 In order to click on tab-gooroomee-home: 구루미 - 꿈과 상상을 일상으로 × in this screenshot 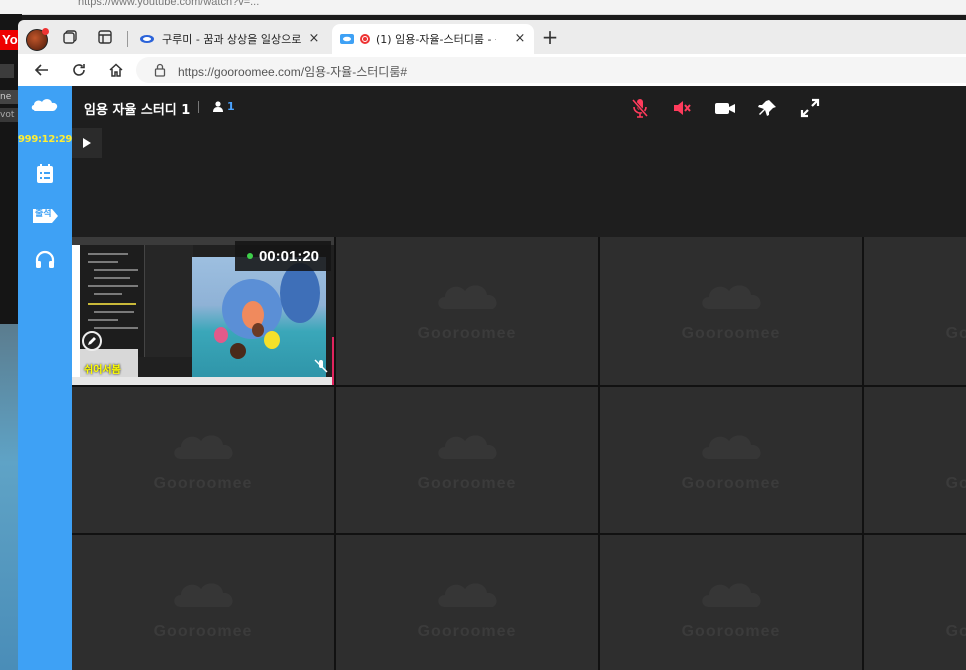, I will do `click(230, 39)`.